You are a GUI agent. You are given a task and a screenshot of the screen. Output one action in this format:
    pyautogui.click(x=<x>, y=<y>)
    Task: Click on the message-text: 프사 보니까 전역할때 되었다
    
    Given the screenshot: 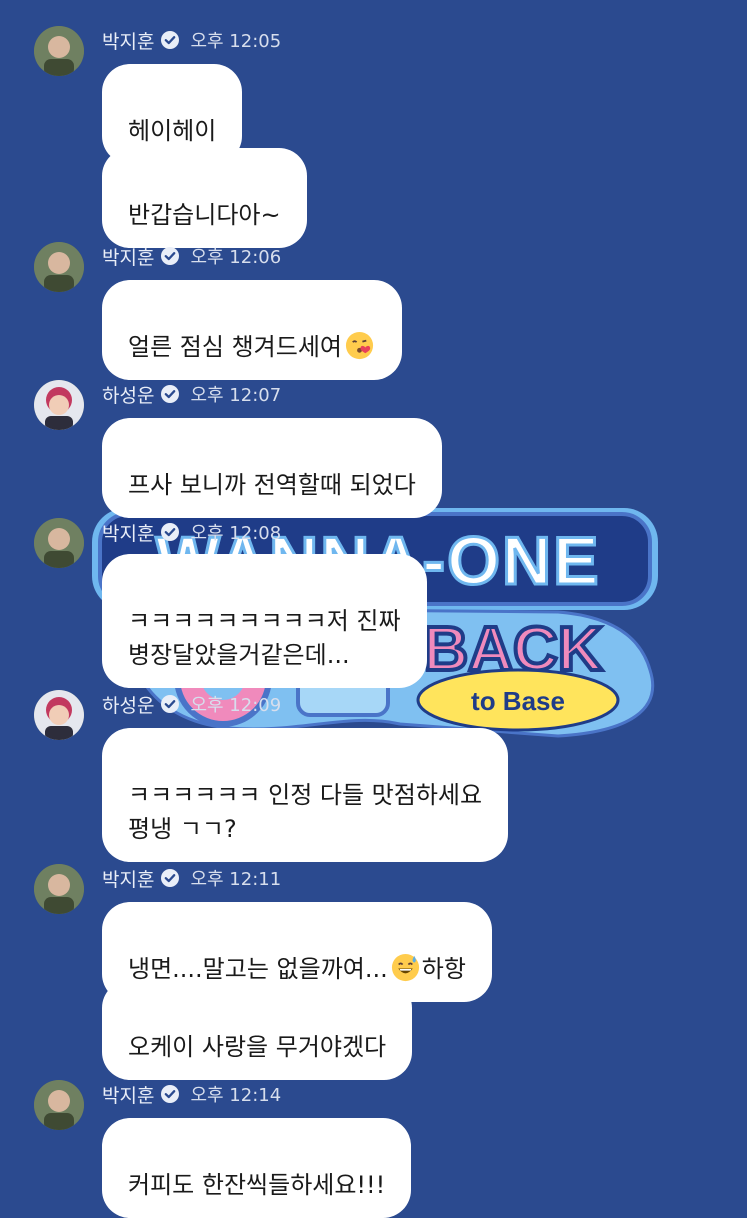 What is the action you would take?
    pyautogui.click(x=272, y=485)
    